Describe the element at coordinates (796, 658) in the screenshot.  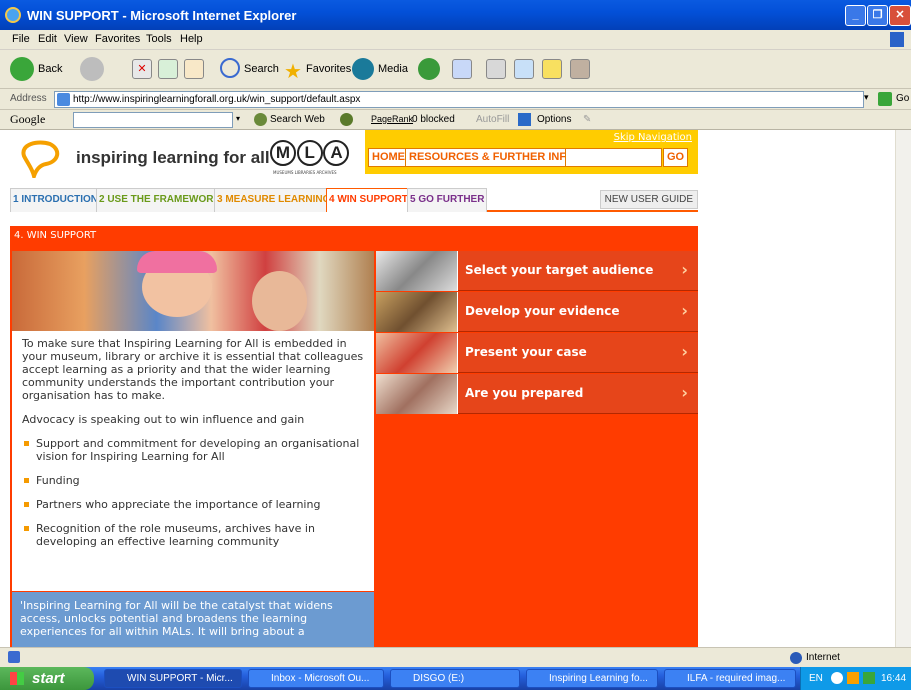
I see `internet-zone-icon` at that location.